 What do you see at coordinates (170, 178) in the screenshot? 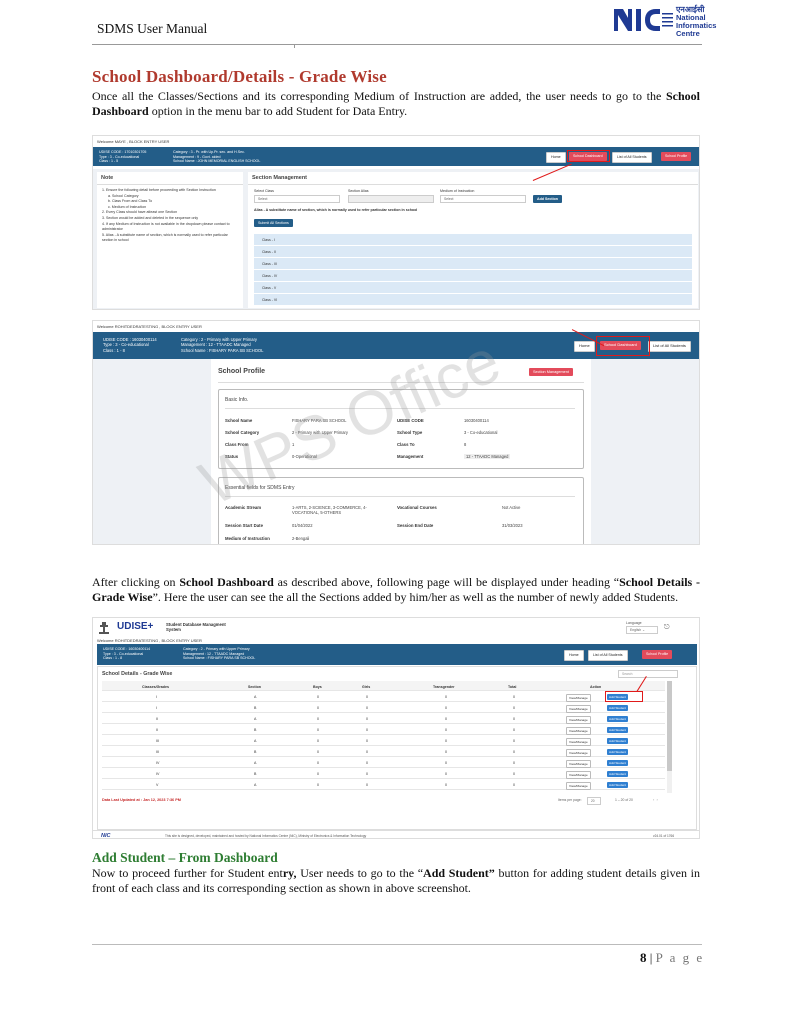
I see `note-title: Note` at bounding box center [170, 178].